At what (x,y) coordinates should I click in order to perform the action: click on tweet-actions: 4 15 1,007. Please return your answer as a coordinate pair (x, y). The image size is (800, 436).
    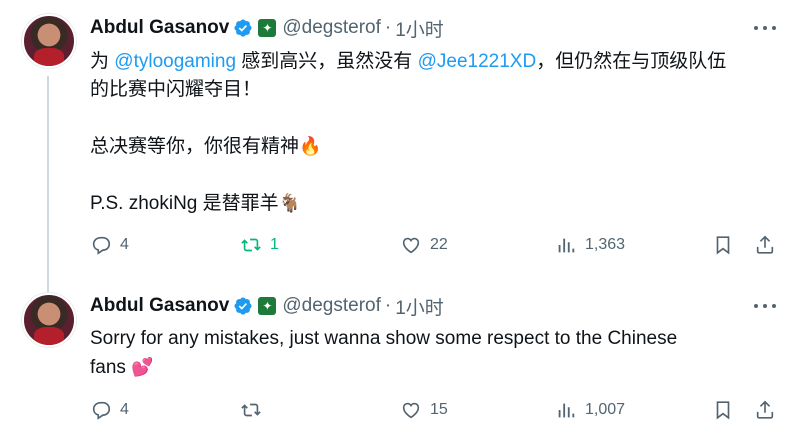
    Looking at the image, I should click on (435, 412).